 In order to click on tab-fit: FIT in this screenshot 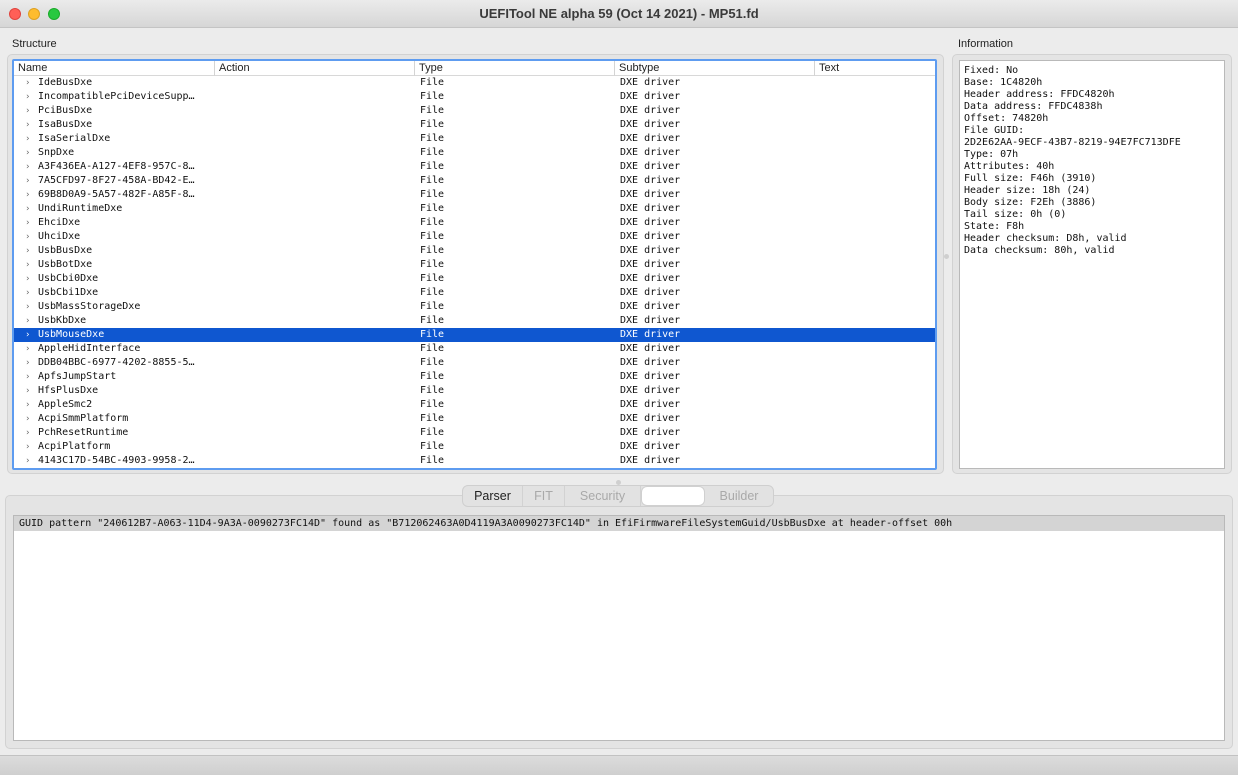, I will do `click(544, 496)`.